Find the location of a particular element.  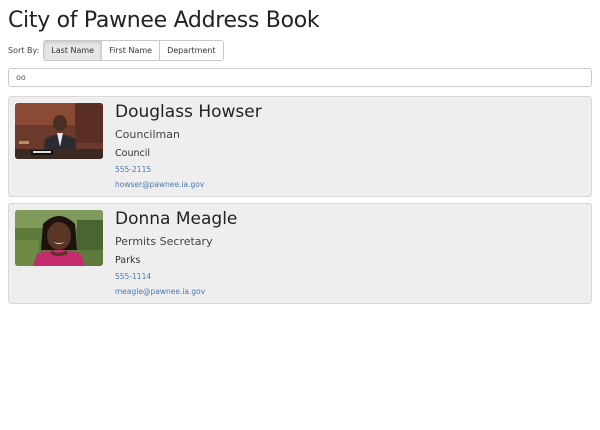

contact-email-link: howser@pawnee.ia.gov is located at coordinates (188, 185).